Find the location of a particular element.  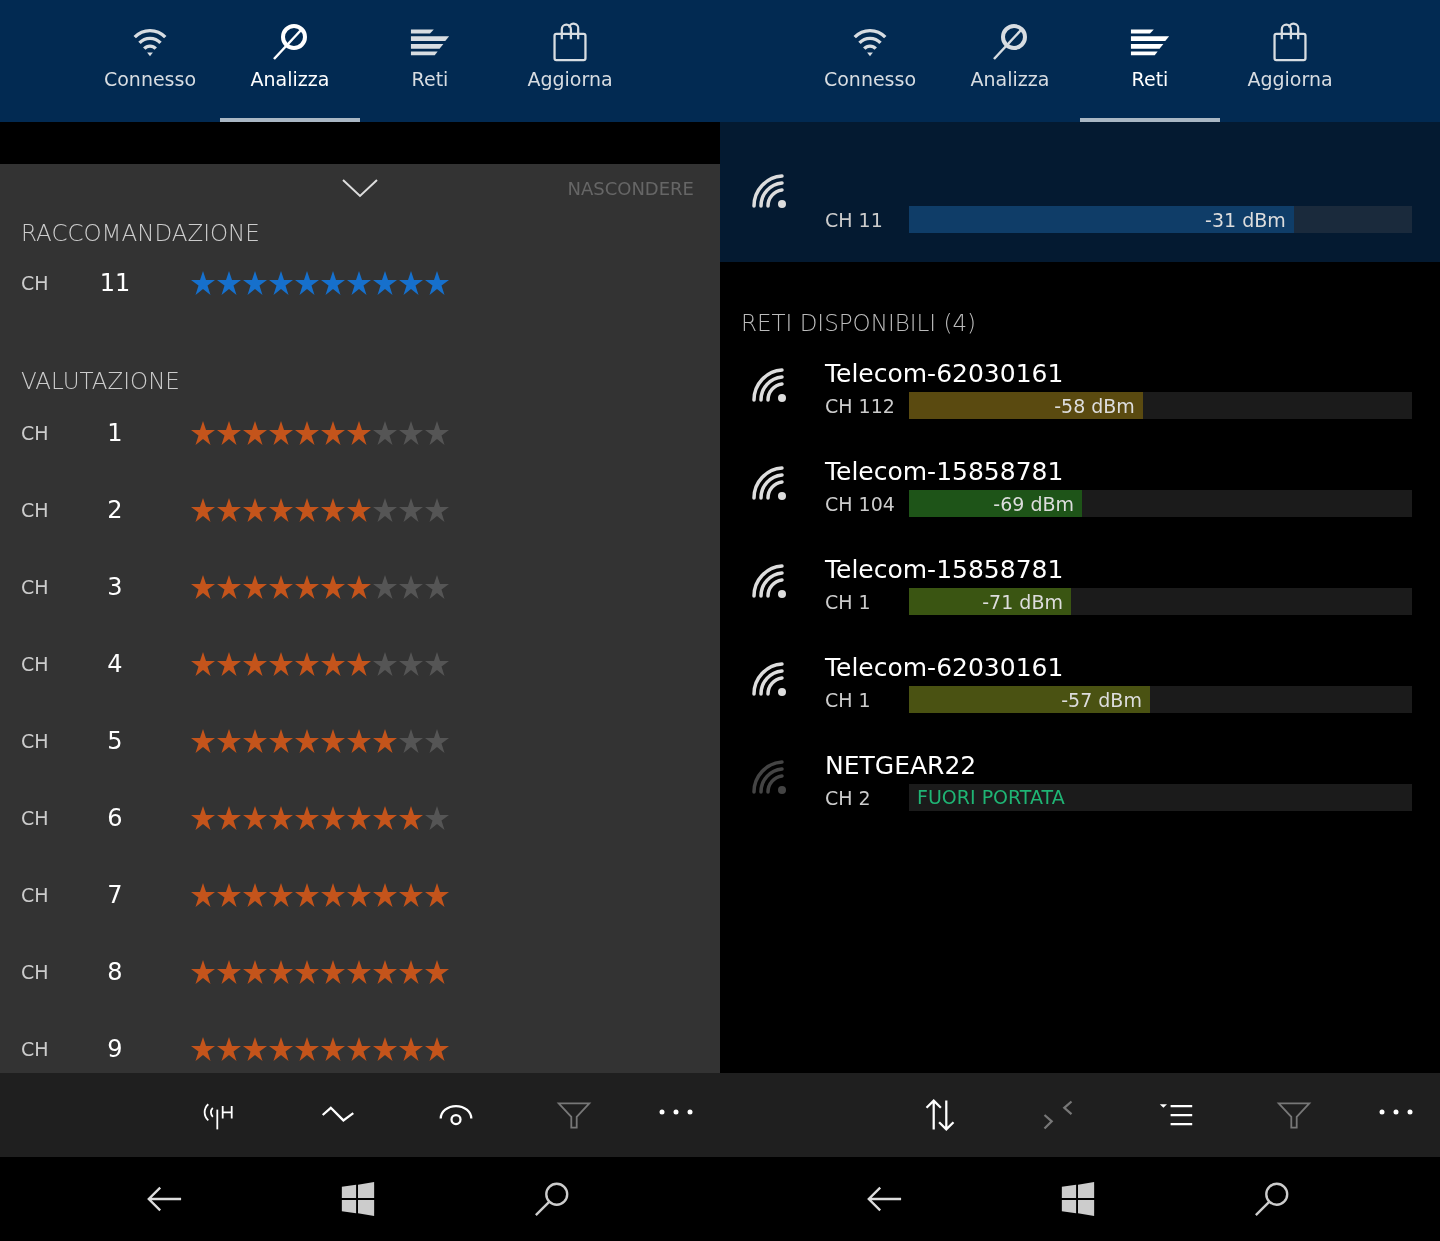

channel-number: 3 is located at coordinates (115, 586).